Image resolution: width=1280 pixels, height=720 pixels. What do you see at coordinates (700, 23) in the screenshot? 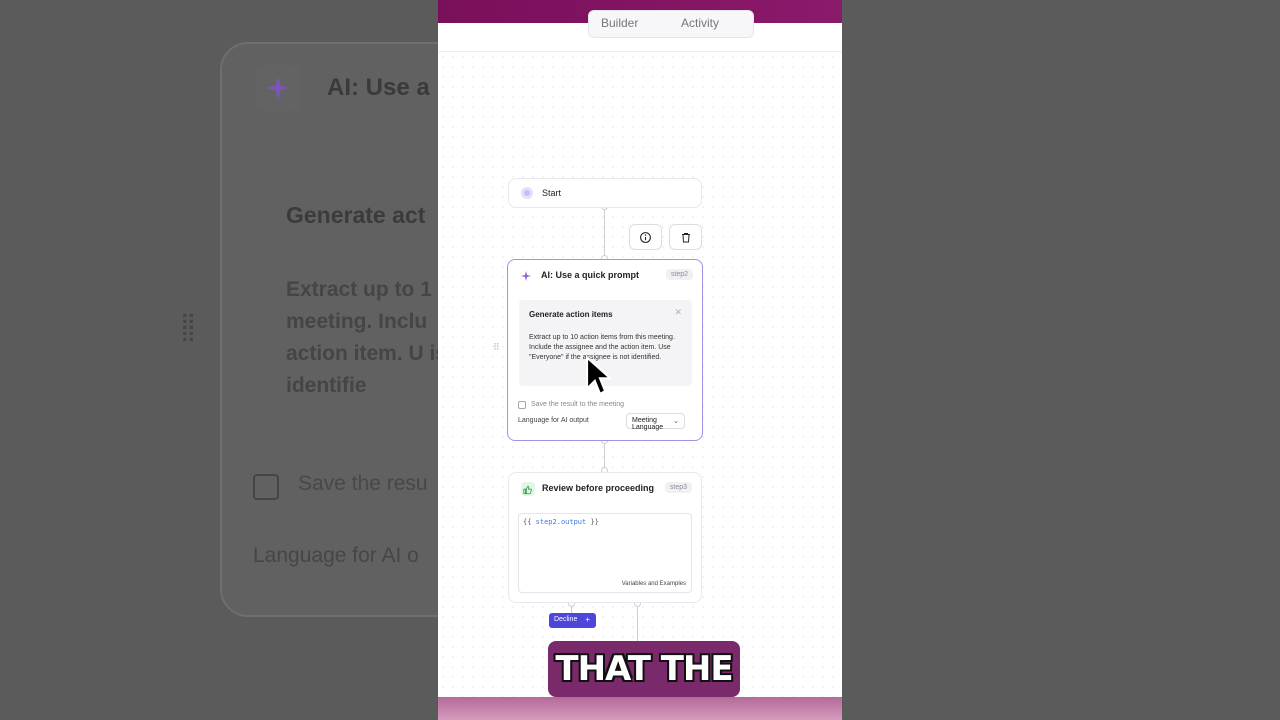
I see `tab-activity: Activity` at bounding box center [700, 23].